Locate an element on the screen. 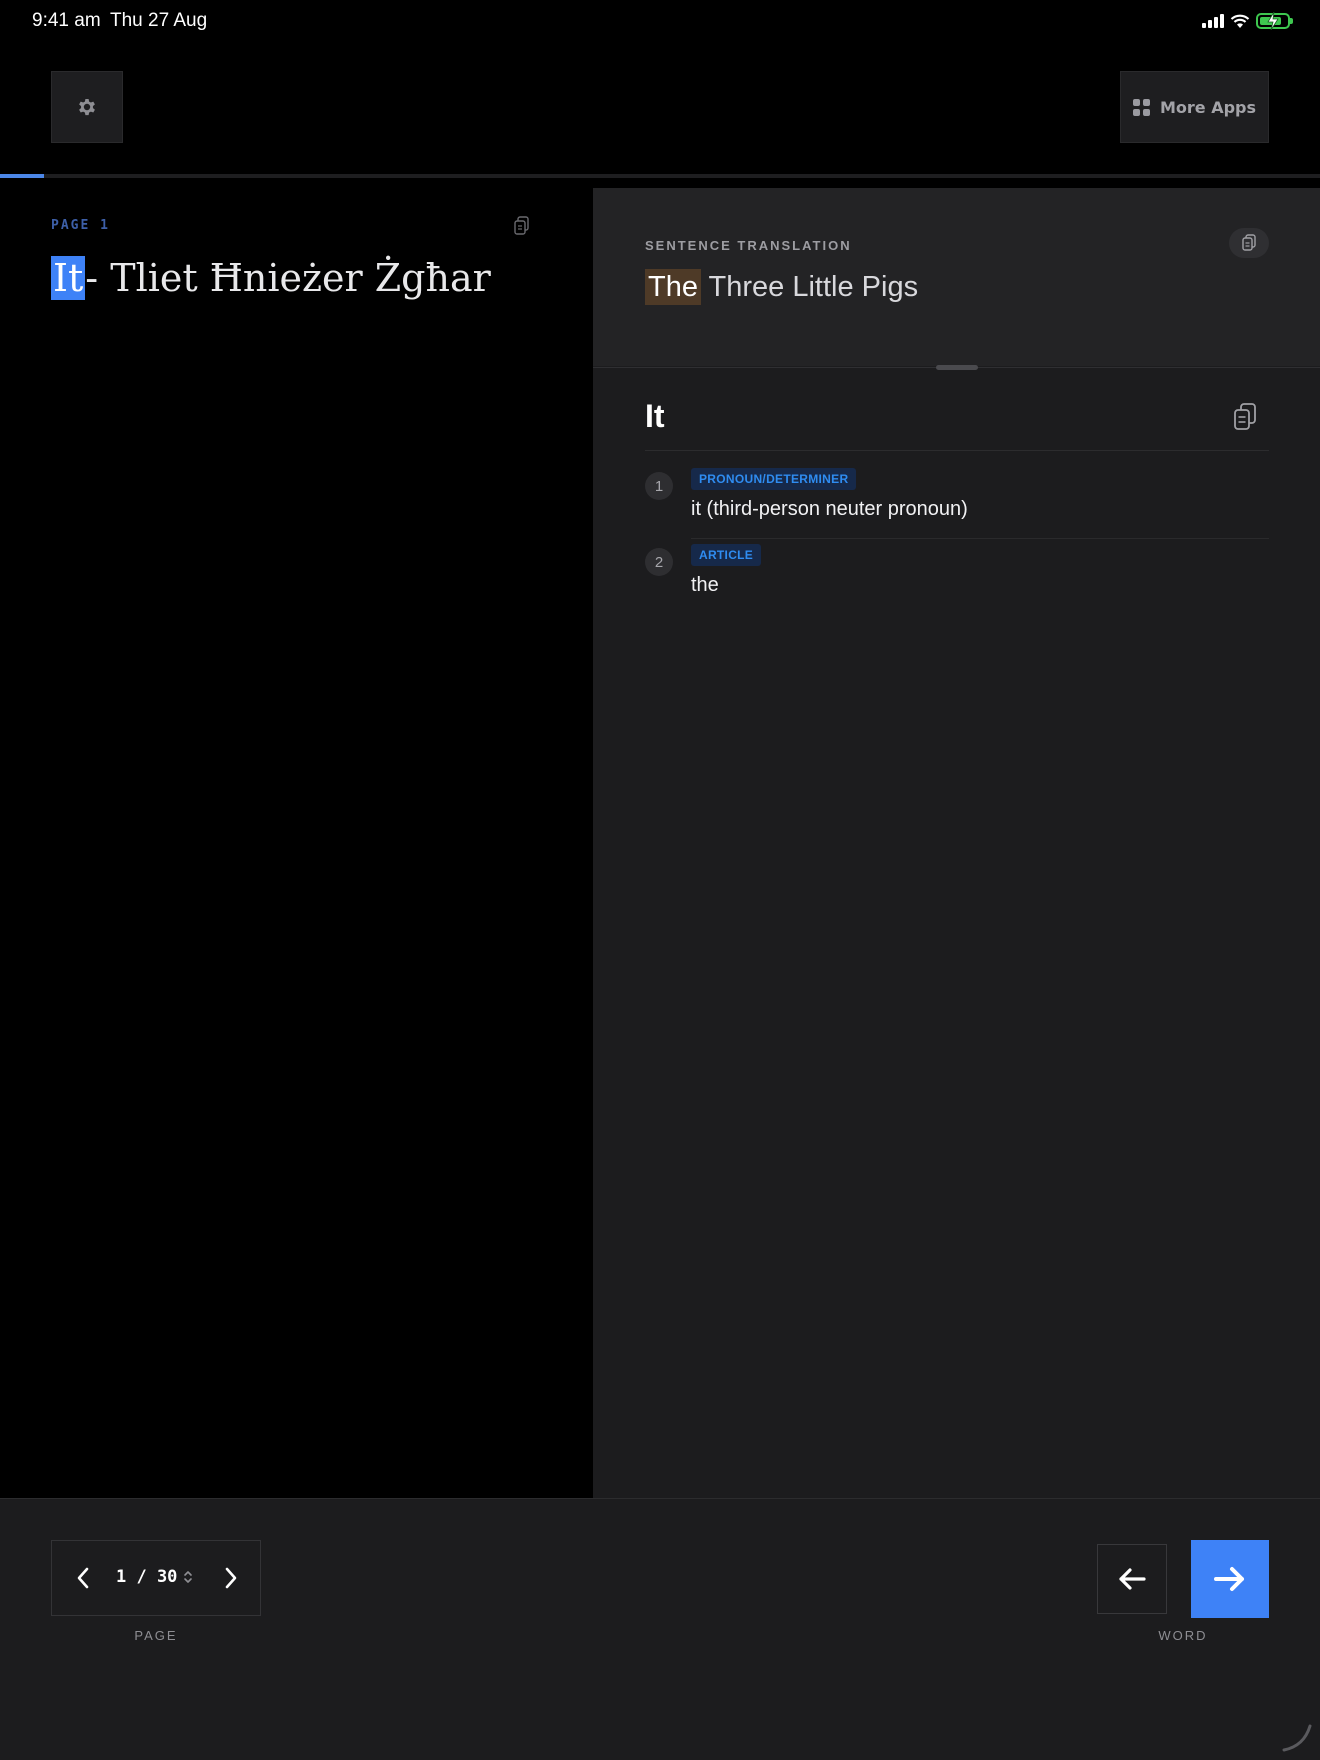 This screenshot has width=1320, height=1760. previous-page-button is located at coordinates (83, 1578).